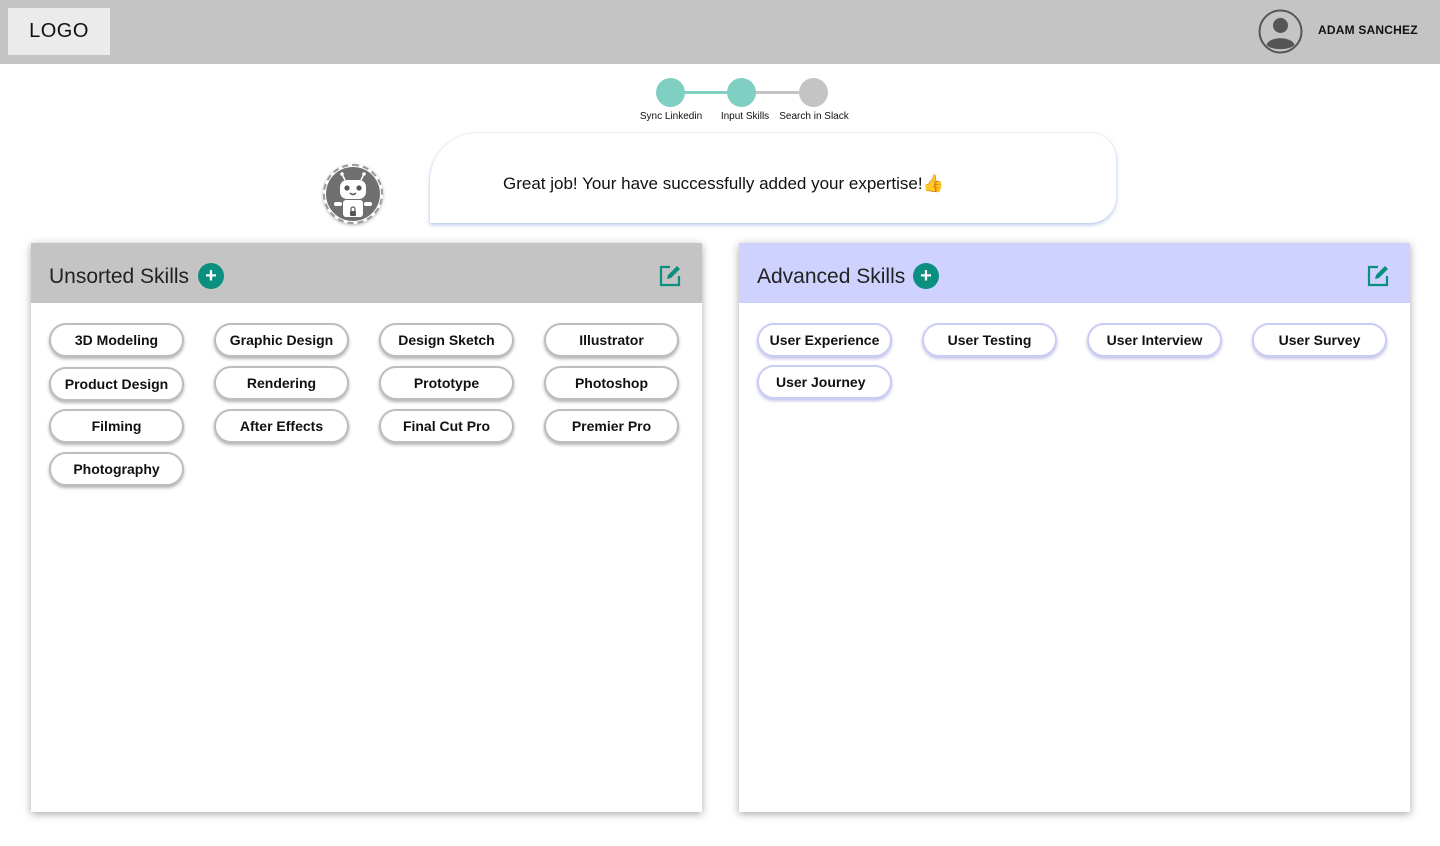 Image resolution: width=1440 pixels, height=846 pixels. Describe the element at coordinates (670, 276) in the screenshot. I see `edit-unsorted-skills-icon` at that location.